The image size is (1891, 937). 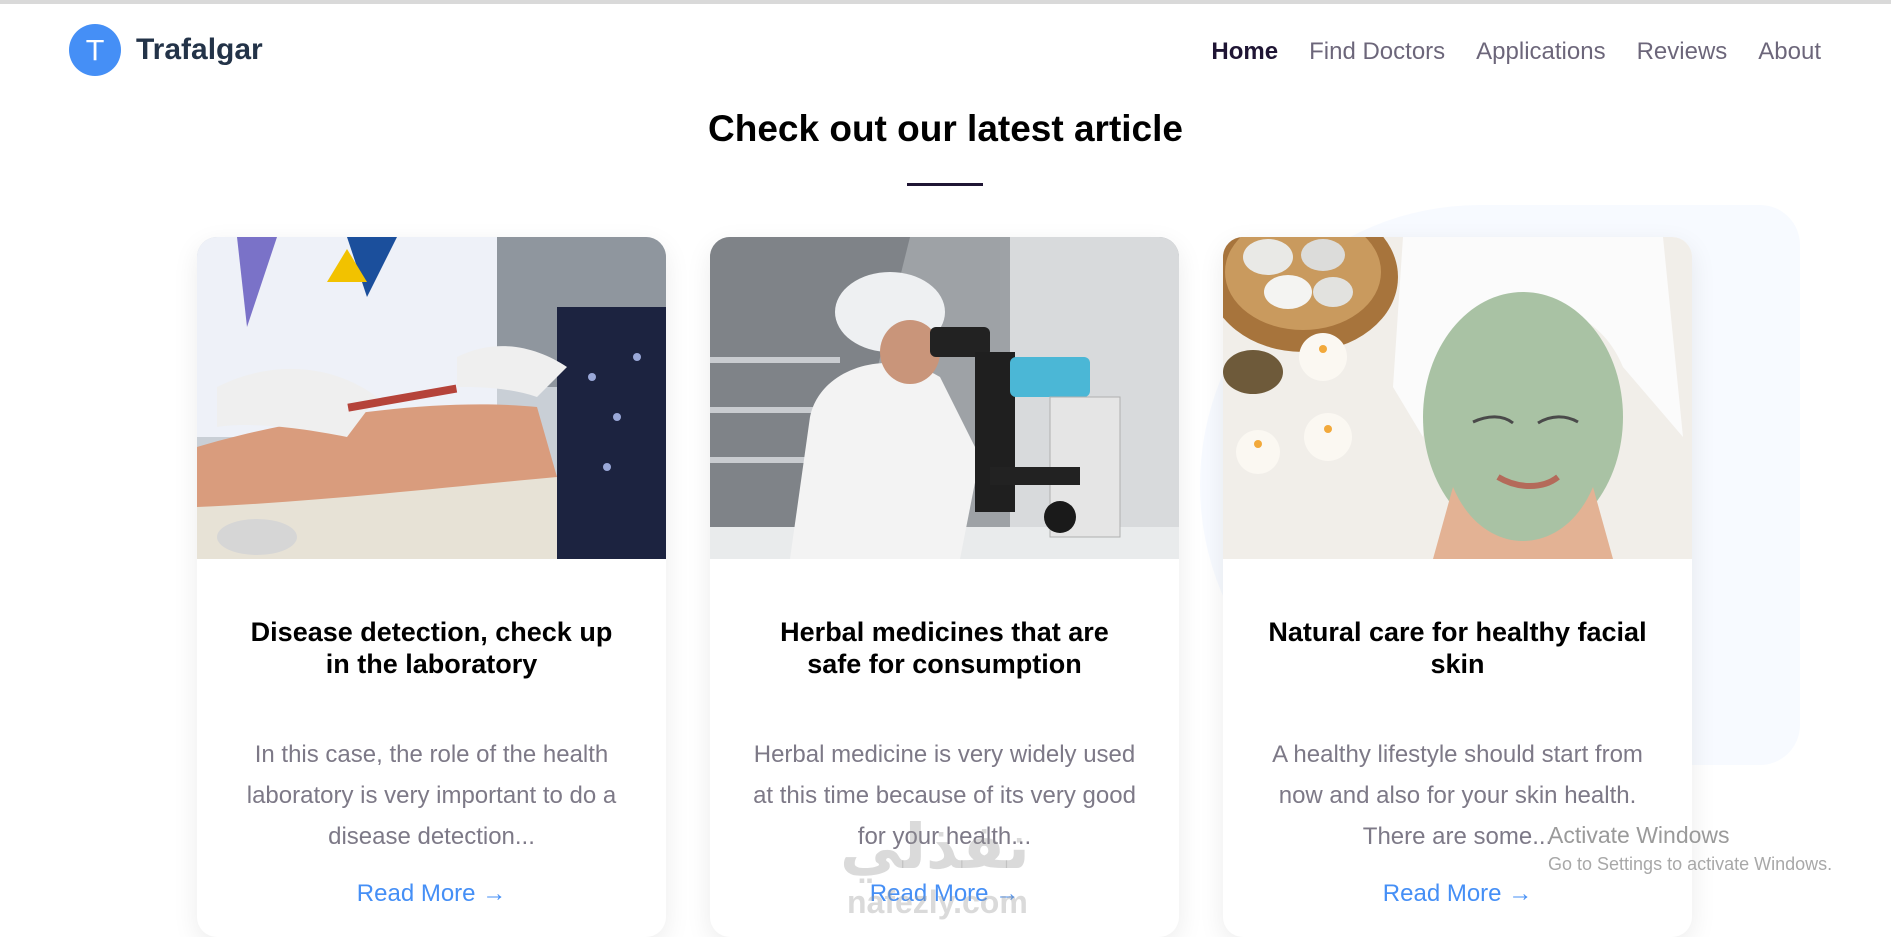 What do you see at coordinates (1244, 52) in the screenshot?
I see `nav-home: Home` at bounding box center [1244, 52].